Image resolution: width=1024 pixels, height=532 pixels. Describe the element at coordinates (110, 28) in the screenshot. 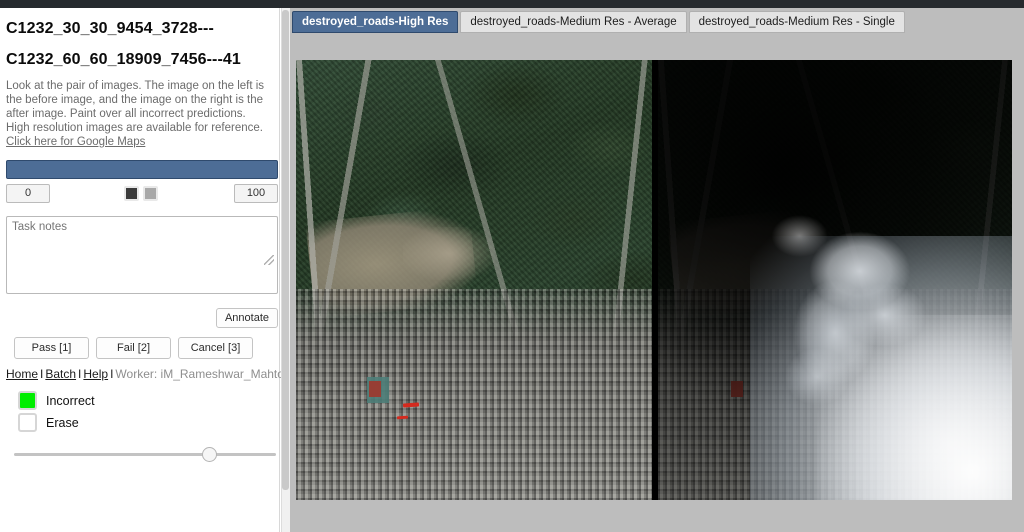

I see `task-title-primary: C1232_30_30_9454_3728---` at that location.